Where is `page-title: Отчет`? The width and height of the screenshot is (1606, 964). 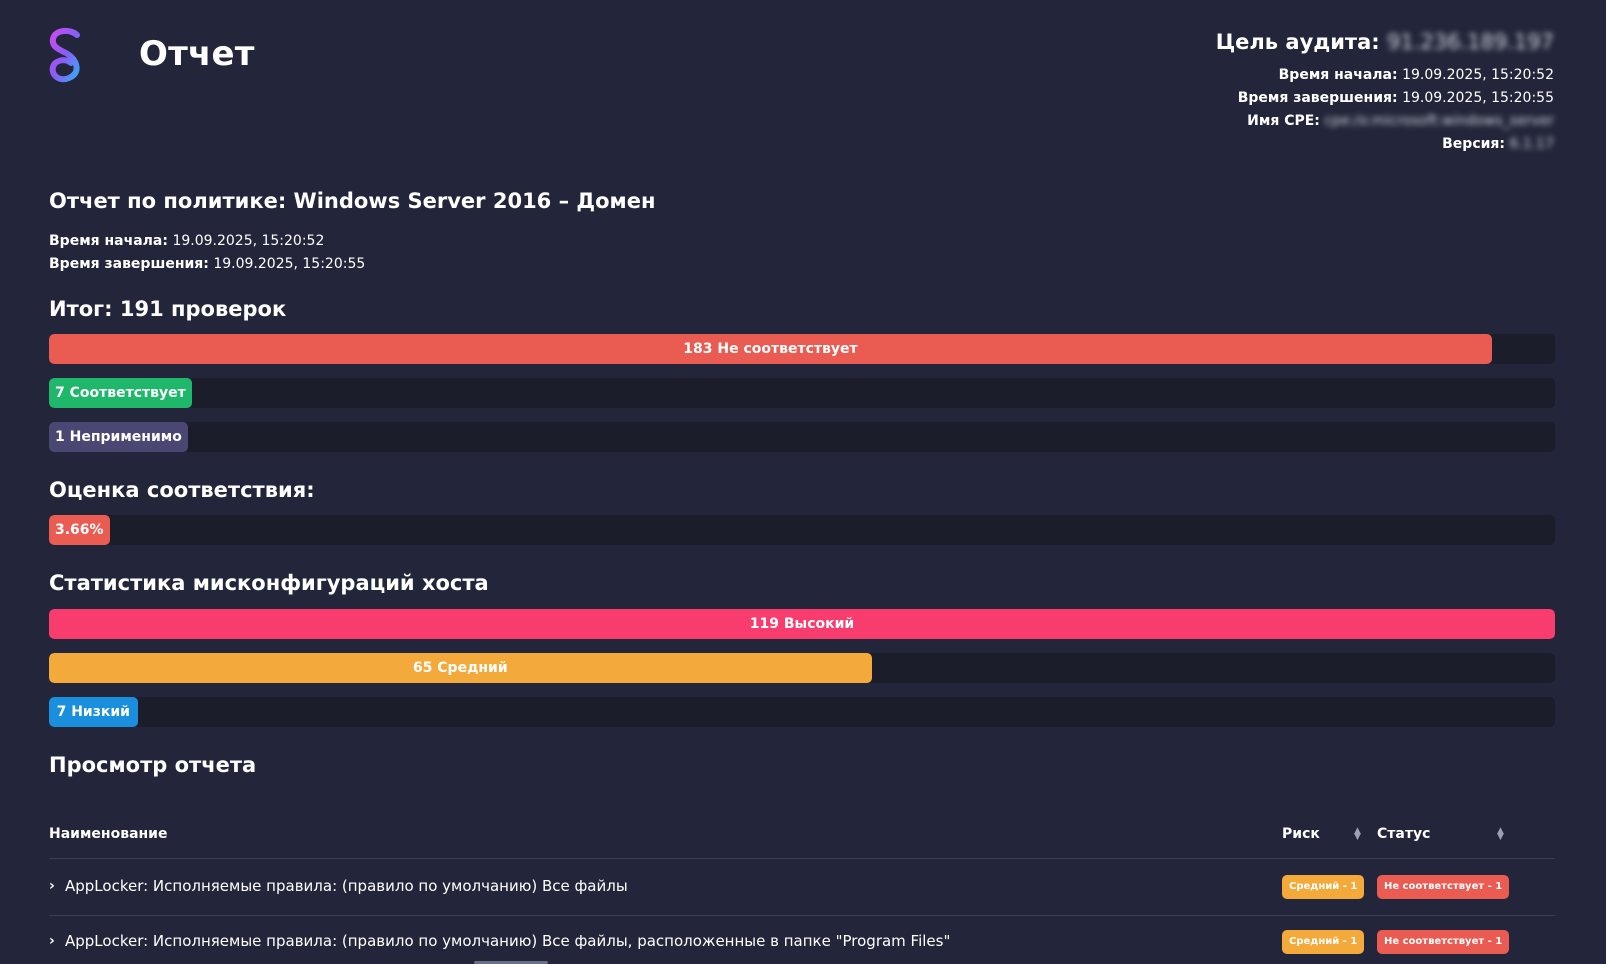 page-title: Отчет is located at coordinates (197, 54).